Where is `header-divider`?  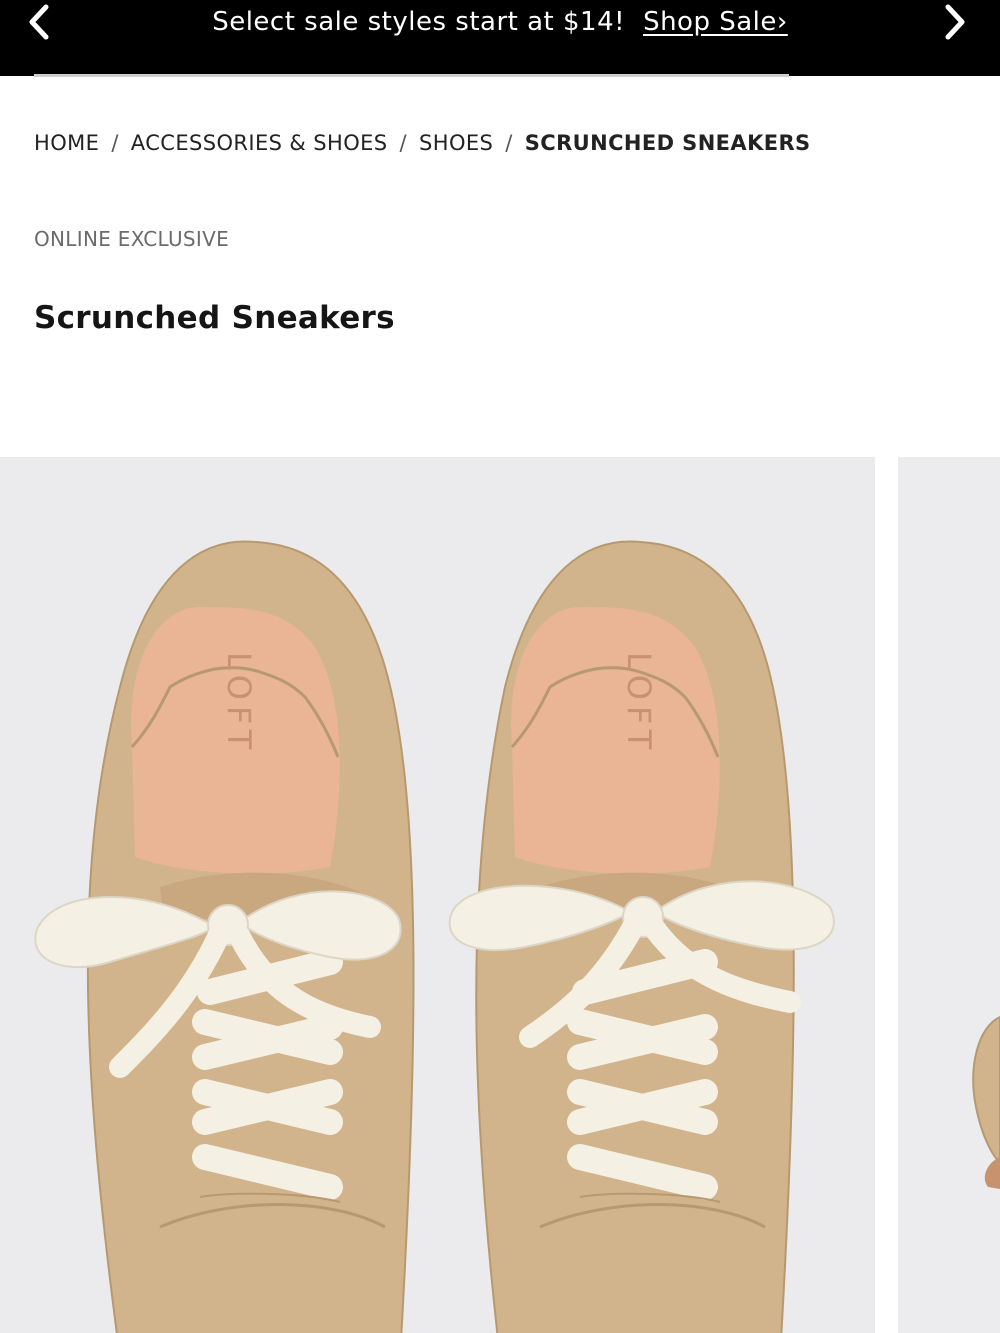
header-divider is located at coordinates (411, 75).